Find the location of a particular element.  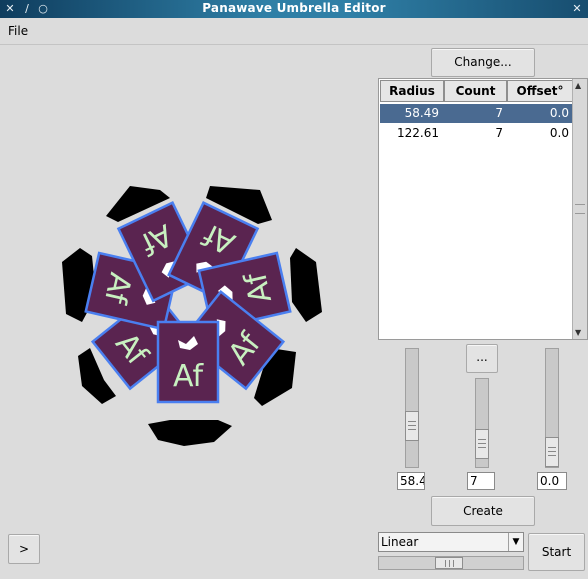

dropdown-arrow-icon: ▼ is located at coordinates (515, 542).